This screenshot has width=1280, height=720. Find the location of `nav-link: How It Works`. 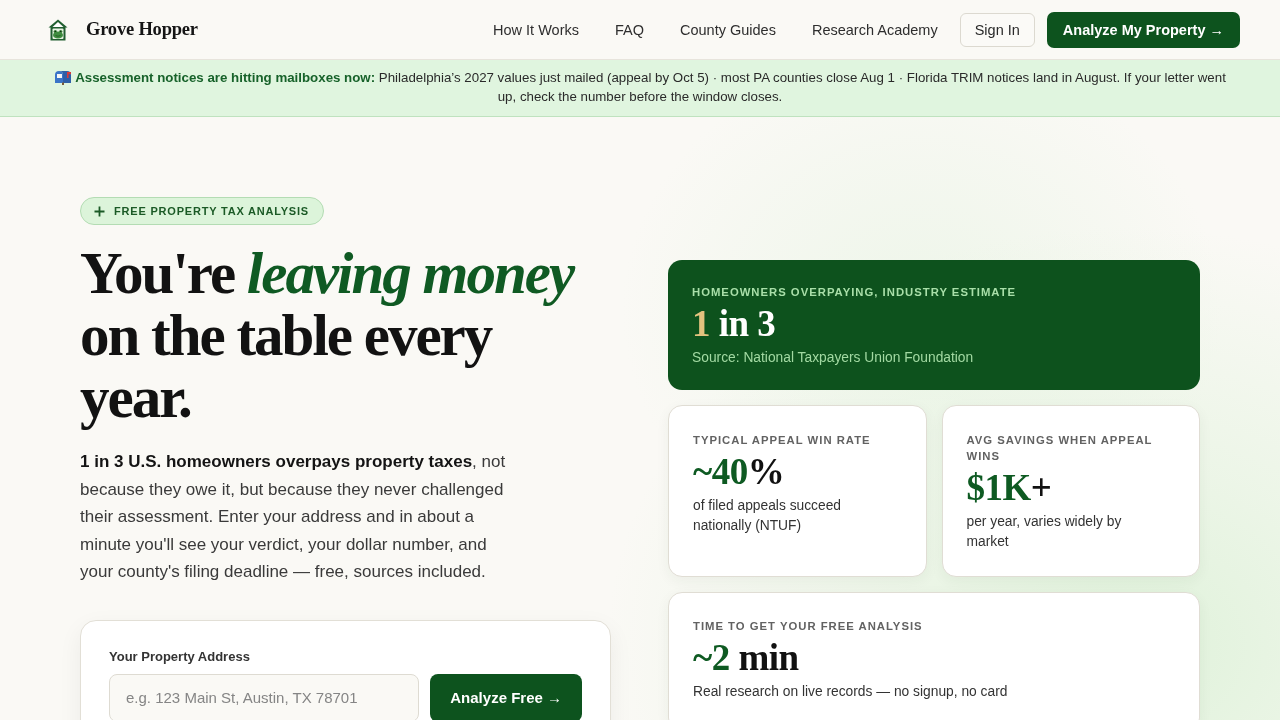

nav-link: How It Works is located at coordinates (536, 29).